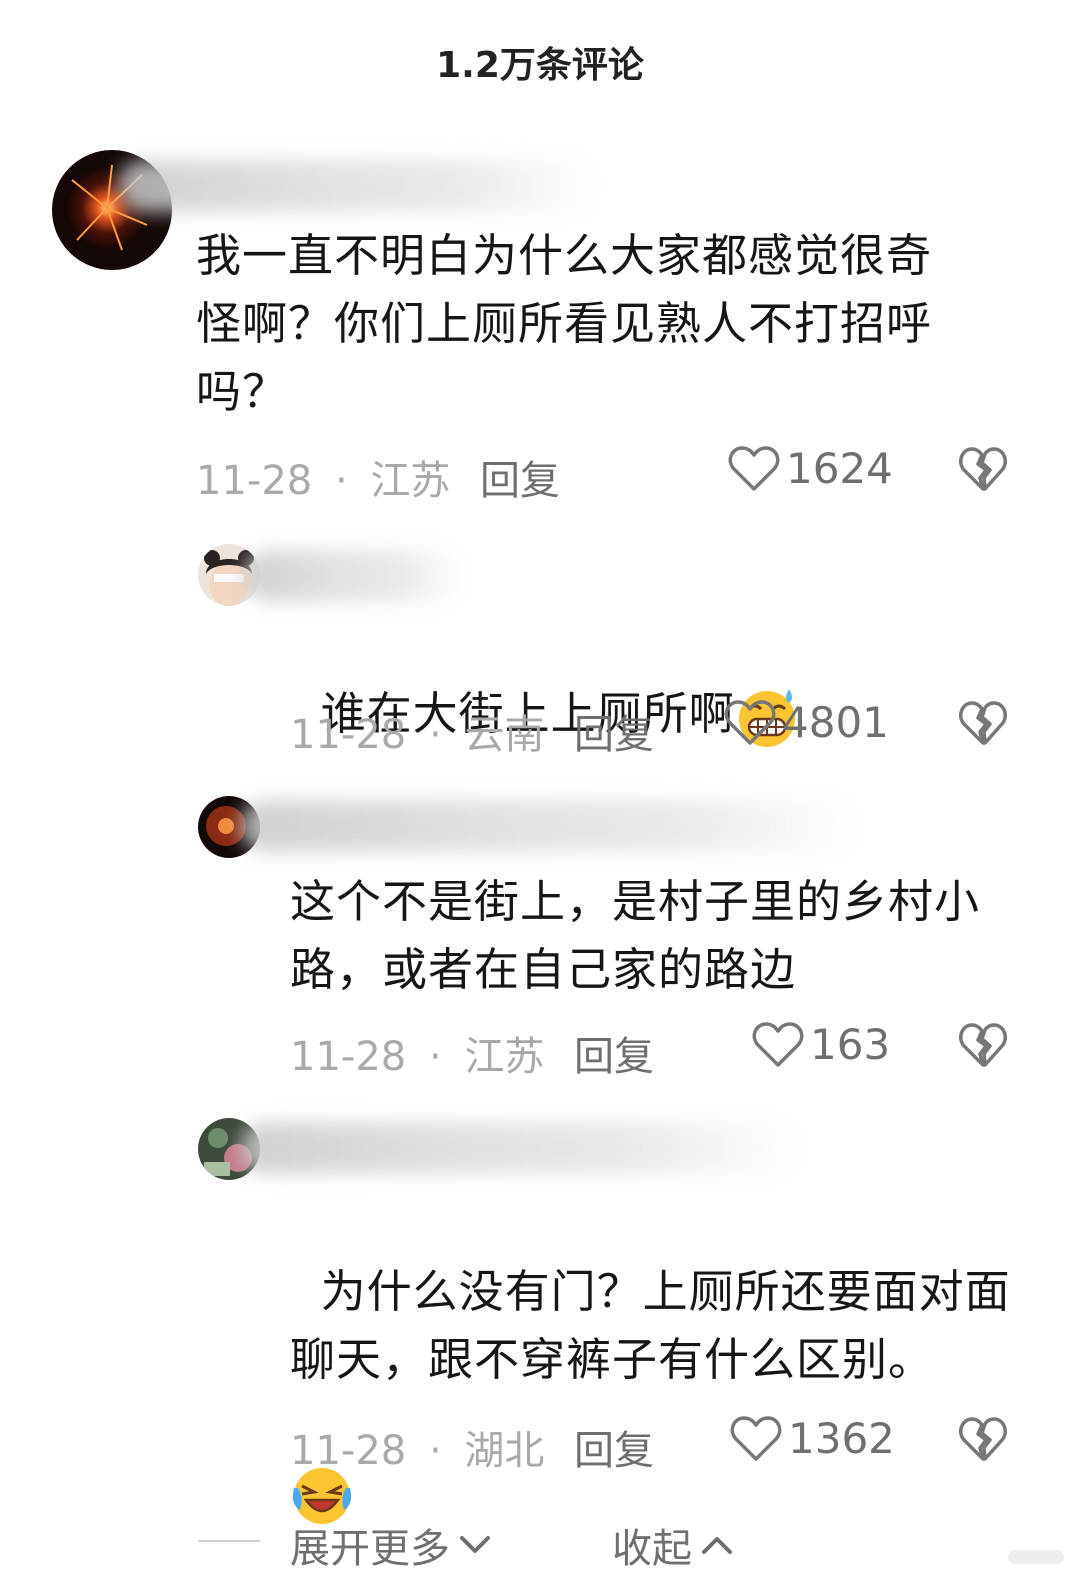 Image resolution: width=1080 pixels, height=1580 pixels. Describe the element at coordinates (635, 935) in the screenshot. I see `comment-text: 这个不是街上，是村子里的乡村小 路，或者在自己家的路边` at that location.